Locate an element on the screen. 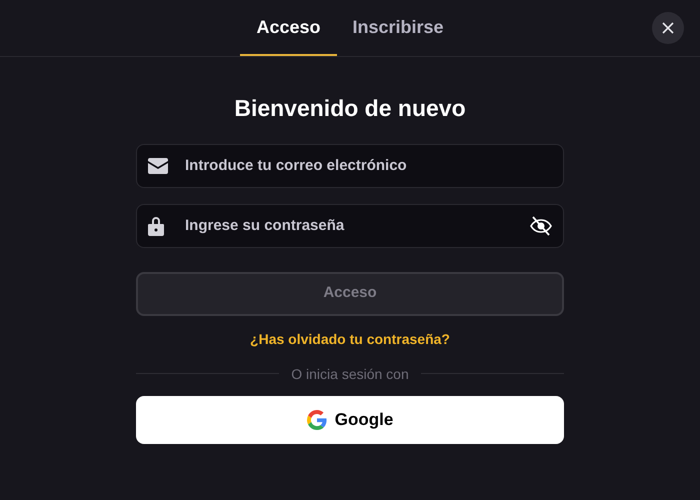 The width and height of the screenshot is (700, 500). close-icon is located at coordinates (668, 28).